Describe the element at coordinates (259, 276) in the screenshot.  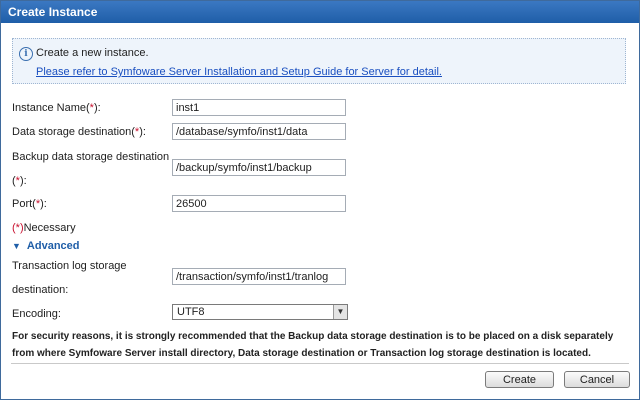
I see `transaction-log-input` at that location.